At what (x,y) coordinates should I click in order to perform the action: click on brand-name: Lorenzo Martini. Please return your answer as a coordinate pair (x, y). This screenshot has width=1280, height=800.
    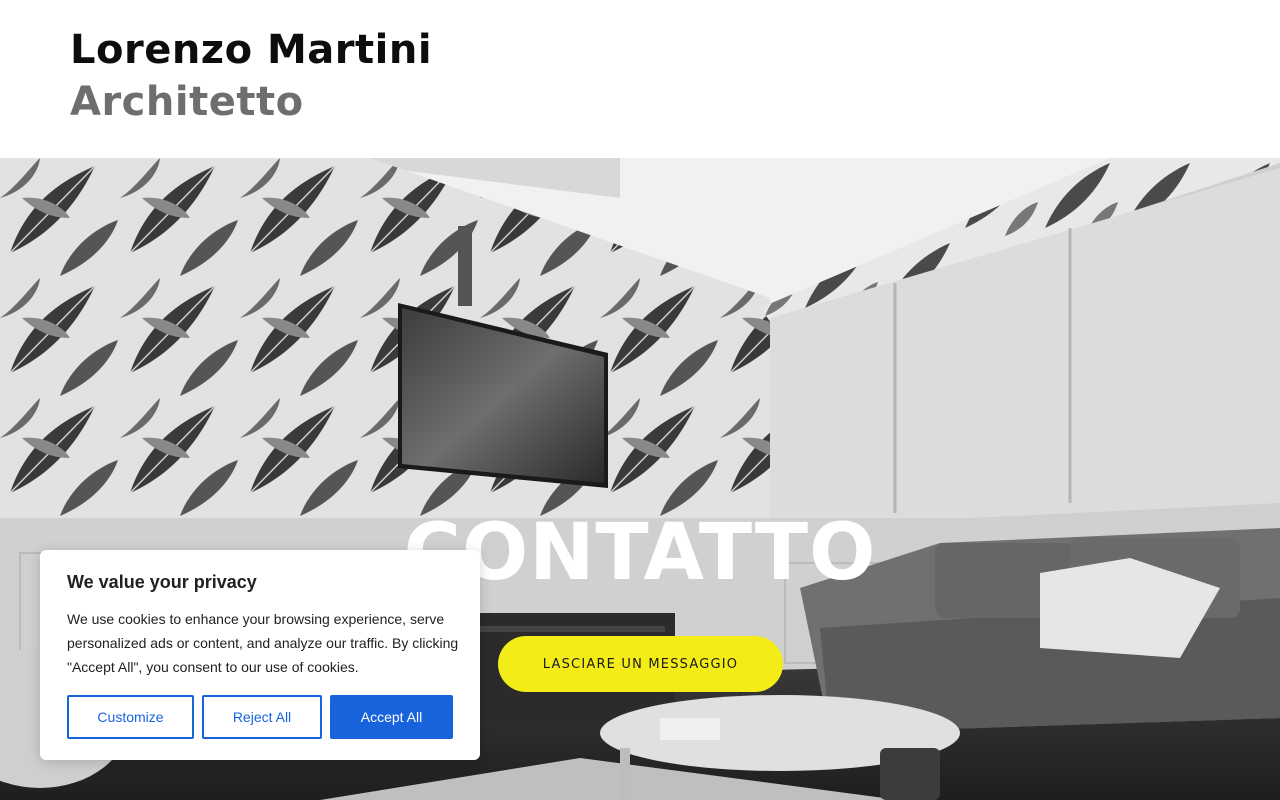
    Looking at the image, I should click on (251, 50).